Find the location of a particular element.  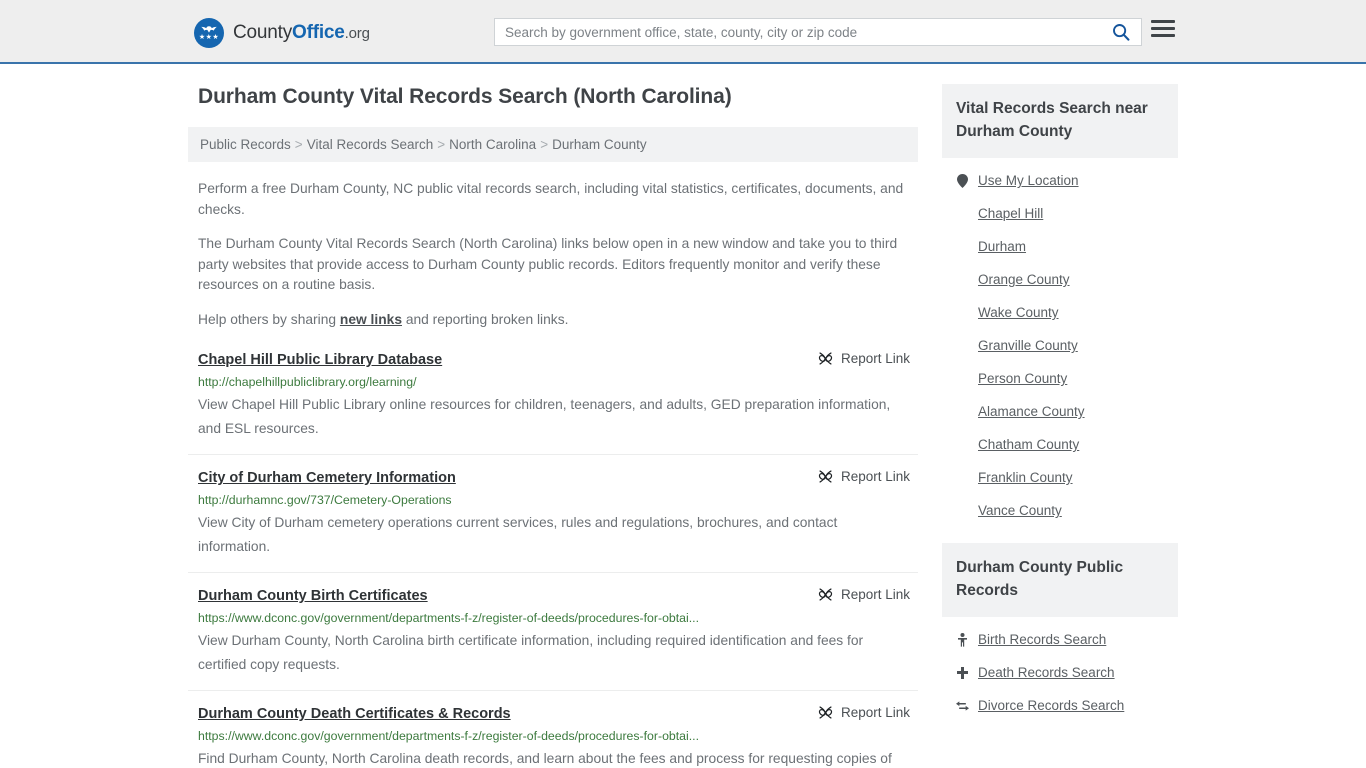

map-pin-icon is located at coordinates (962, 180).